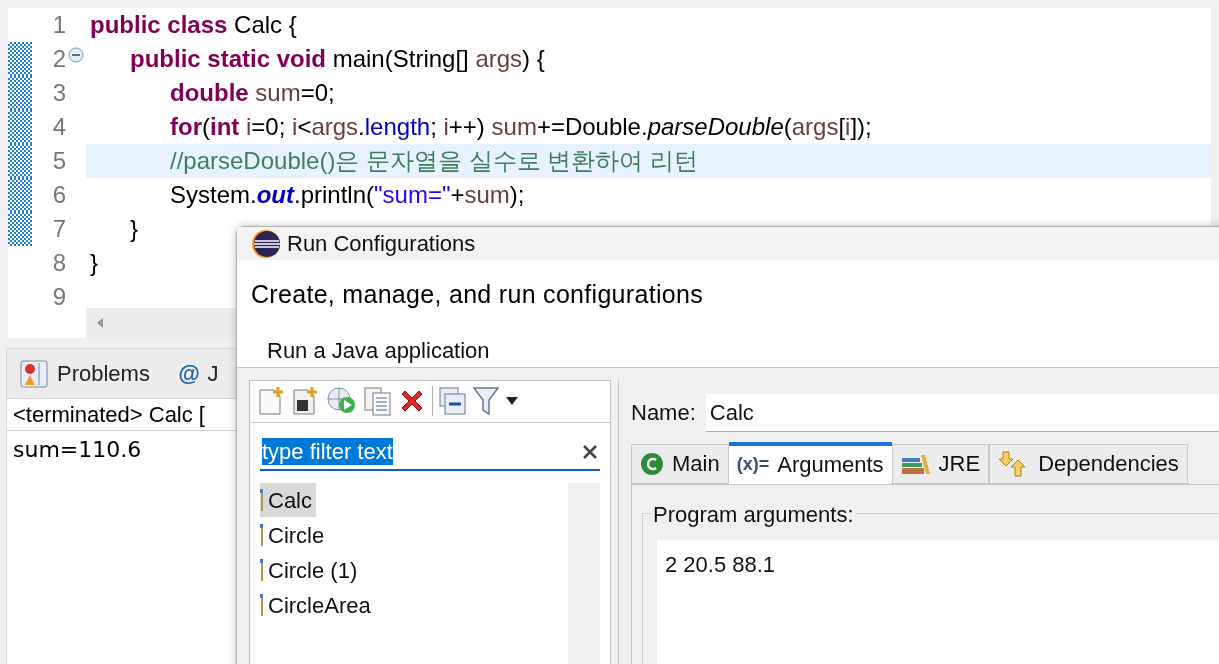 The height and width of the screenshot is (664, 1219). Describe the element at coordinates (193, 25) in the screenshot. I see `code-line: public class Calc {` at that location.